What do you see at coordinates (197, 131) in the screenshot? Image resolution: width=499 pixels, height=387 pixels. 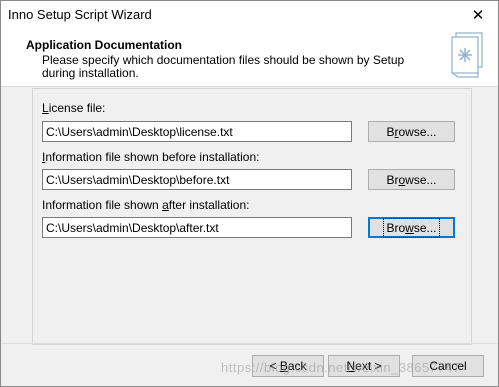 I see `license-file-input` at bounding box center [197, 131].